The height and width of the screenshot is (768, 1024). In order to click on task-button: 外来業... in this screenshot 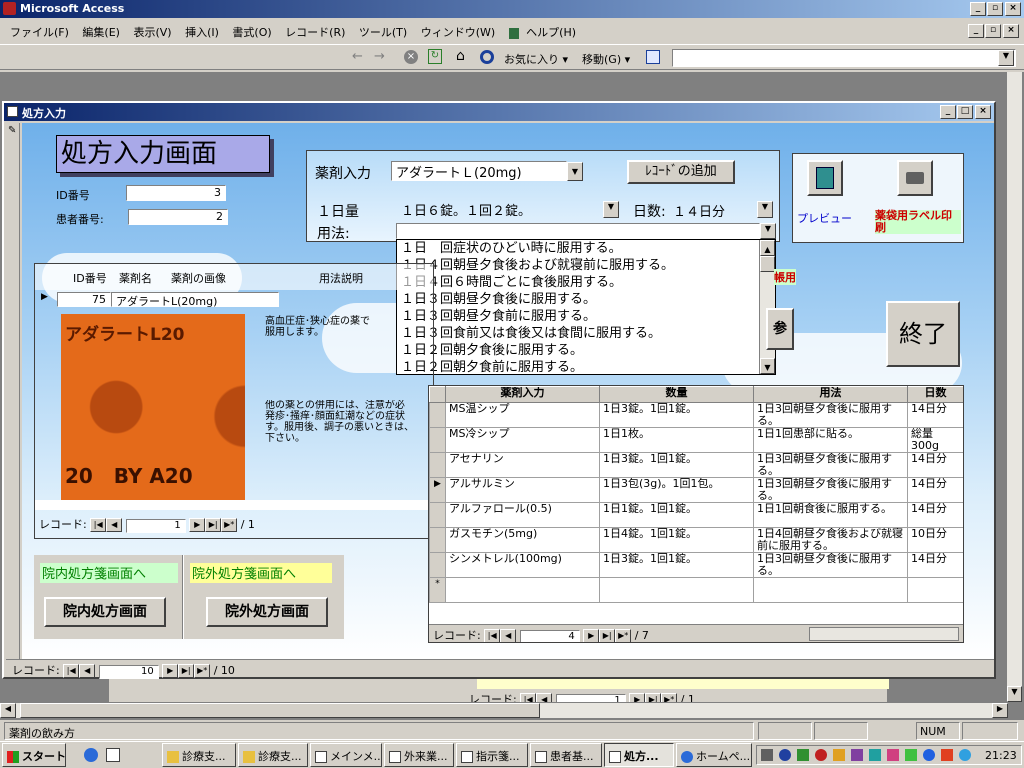, I will do `click(419, 755)`.